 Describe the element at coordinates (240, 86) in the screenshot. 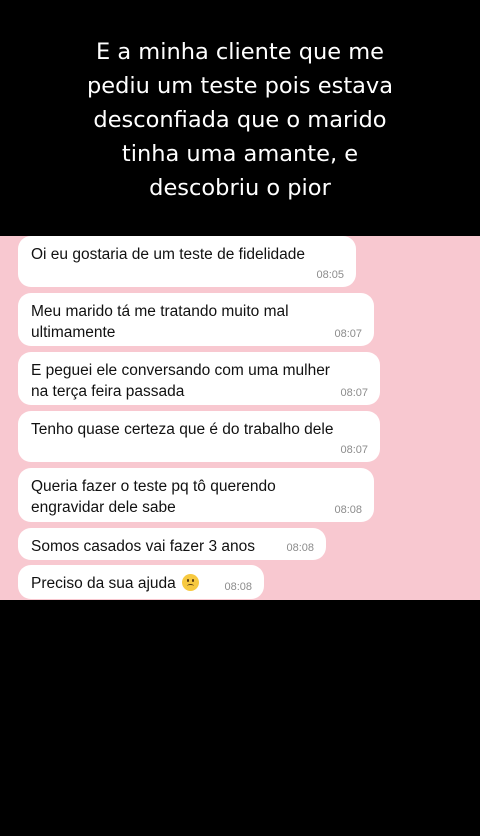

I see `caption-line: pediu um teste pois estava` at that location.